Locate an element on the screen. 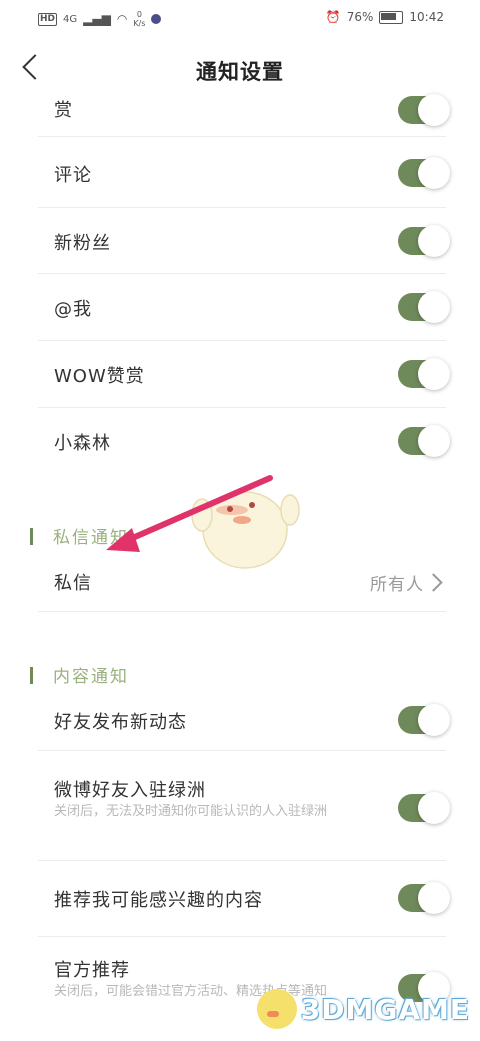  section-title-content: 内容通知 is located at coordinates (79, 674).